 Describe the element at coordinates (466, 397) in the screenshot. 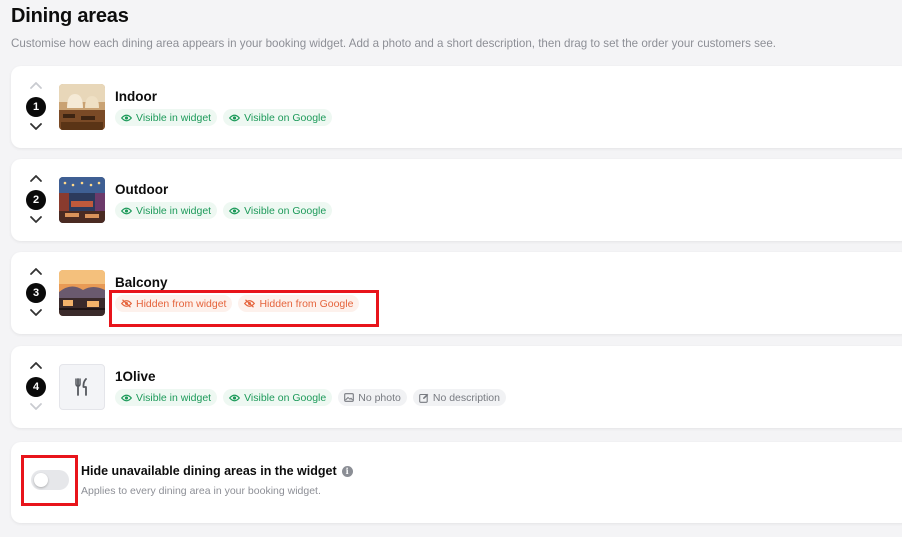

I see `badge-label: No description` at that location.